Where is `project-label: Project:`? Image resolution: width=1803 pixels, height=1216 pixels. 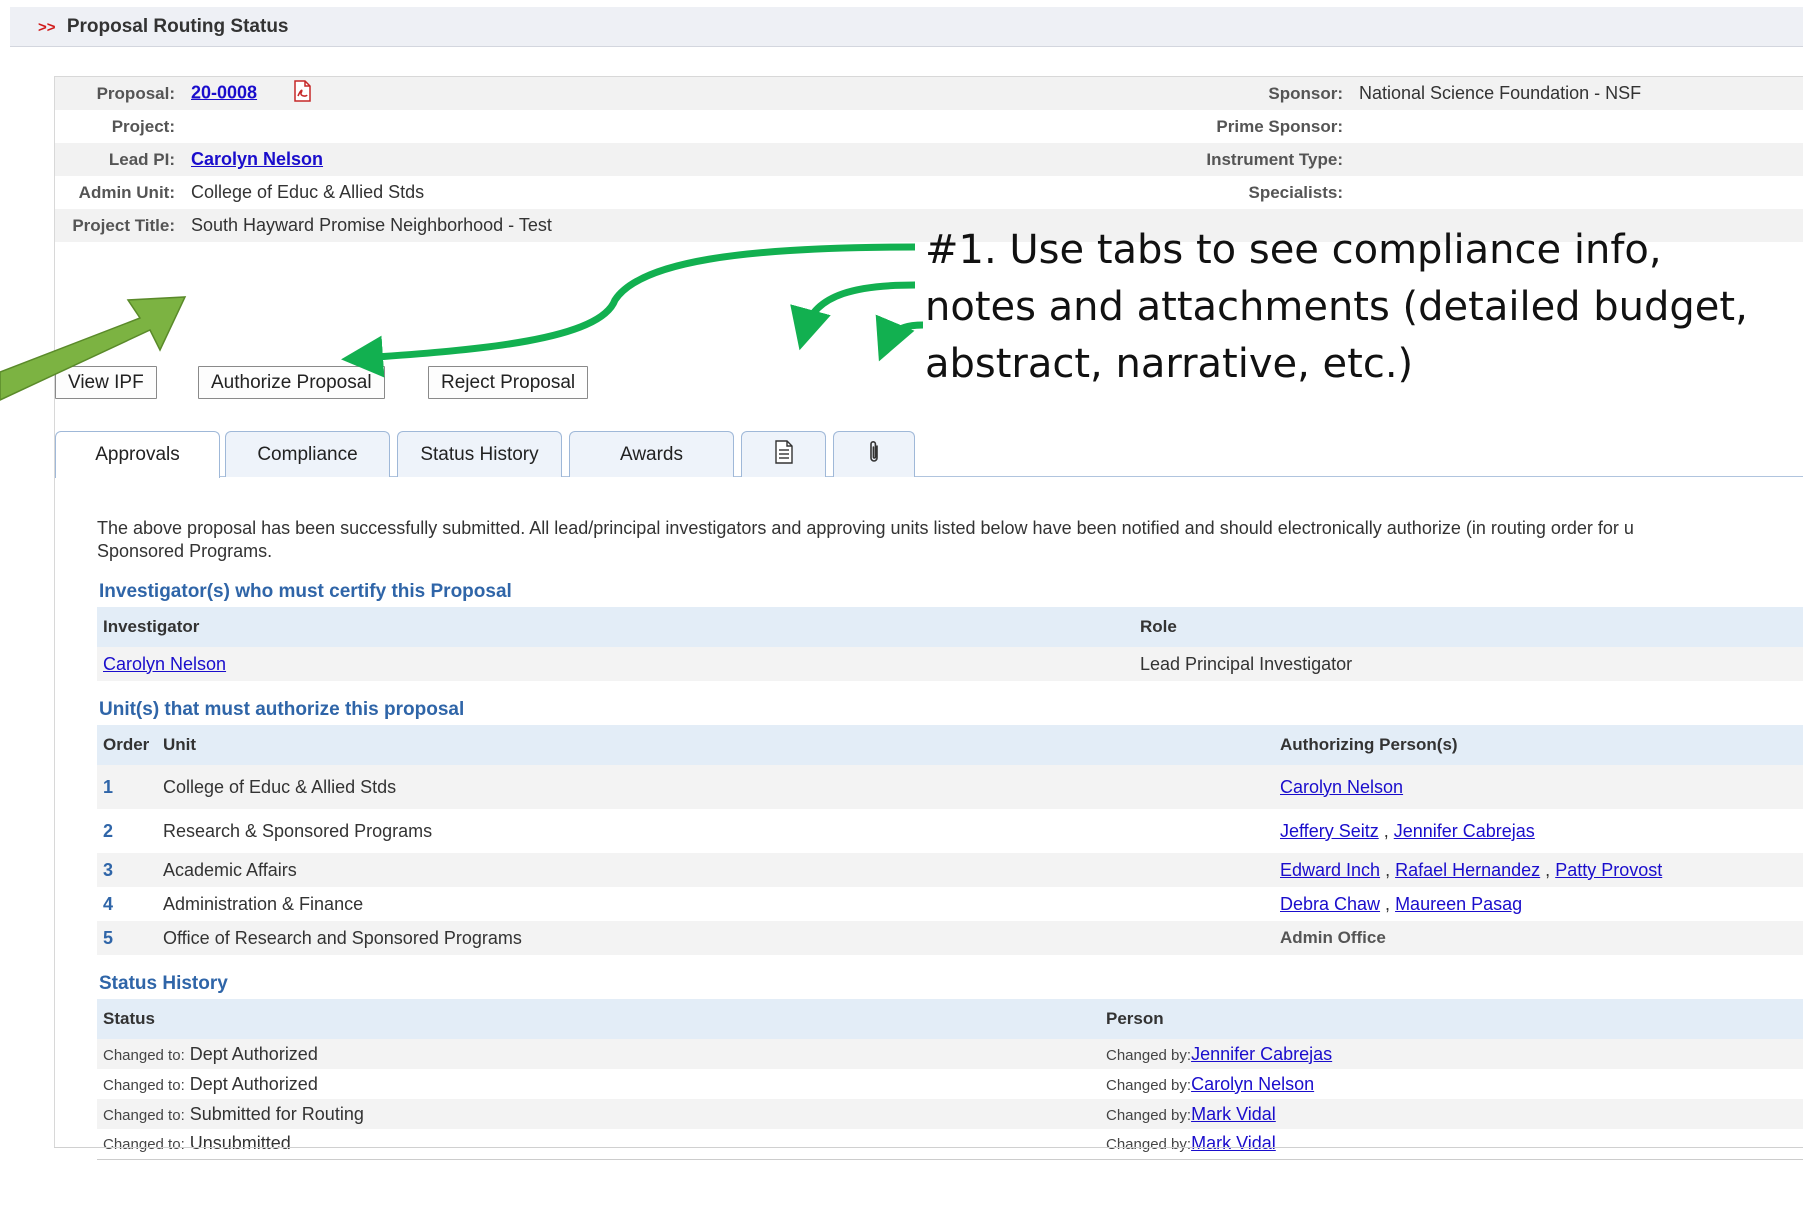
project-label: Project: is located at coordinates (143, 126).